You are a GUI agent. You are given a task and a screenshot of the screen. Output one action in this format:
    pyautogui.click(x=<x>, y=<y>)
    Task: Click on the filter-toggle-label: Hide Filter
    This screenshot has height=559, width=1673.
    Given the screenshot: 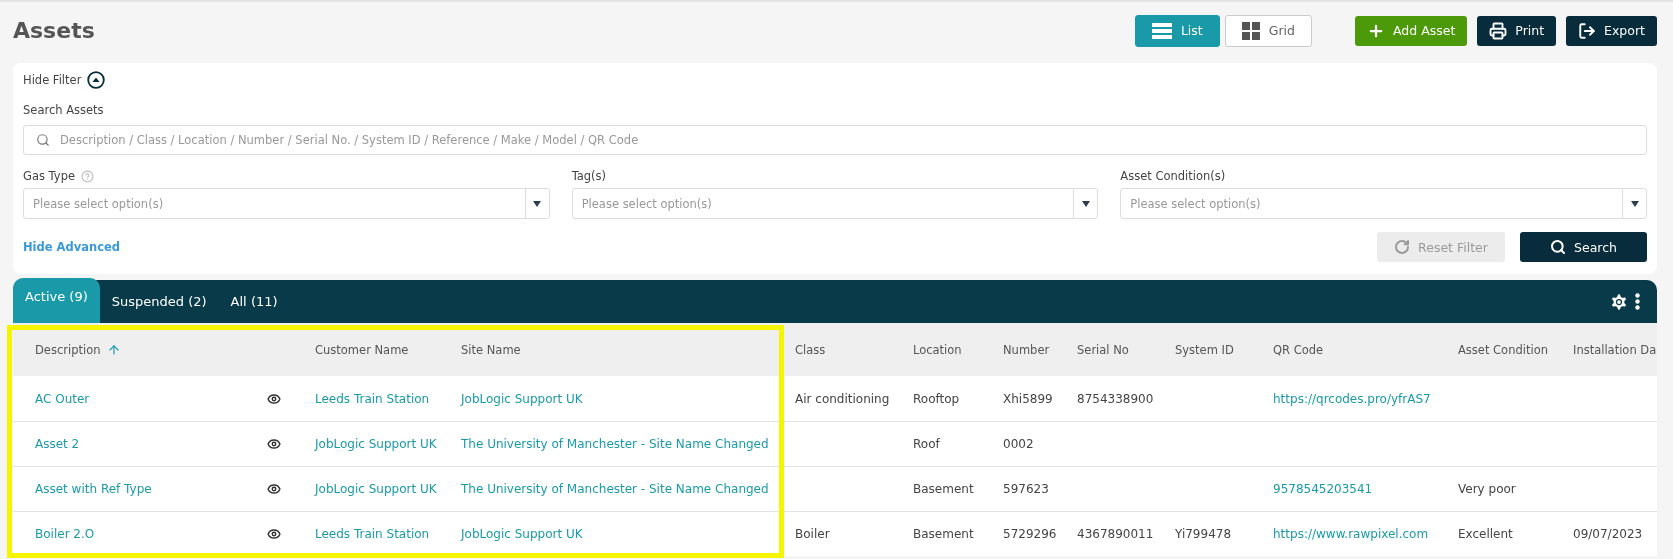 What is the action you would take?
    pyautogui.click(x=52, y=80)
    